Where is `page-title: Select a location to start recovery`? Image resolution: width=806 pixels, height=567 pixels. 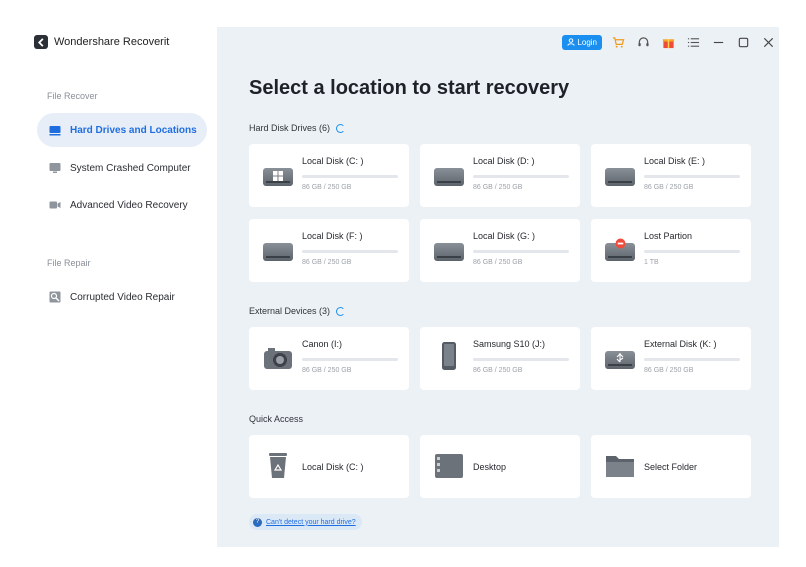 page-title: Select a location to start recovery is located at coordinates (409, 88).